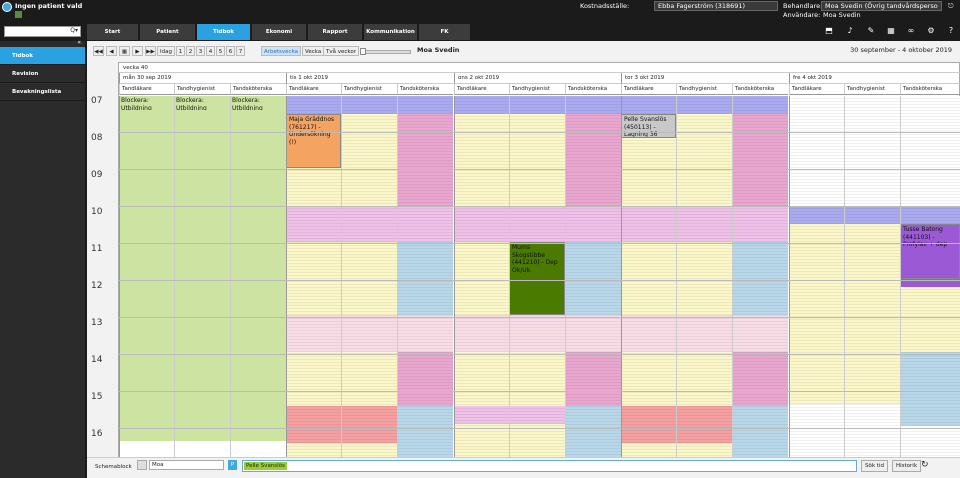  I want to click on day-header: ons 2 okt 2019, so click(537, 78).